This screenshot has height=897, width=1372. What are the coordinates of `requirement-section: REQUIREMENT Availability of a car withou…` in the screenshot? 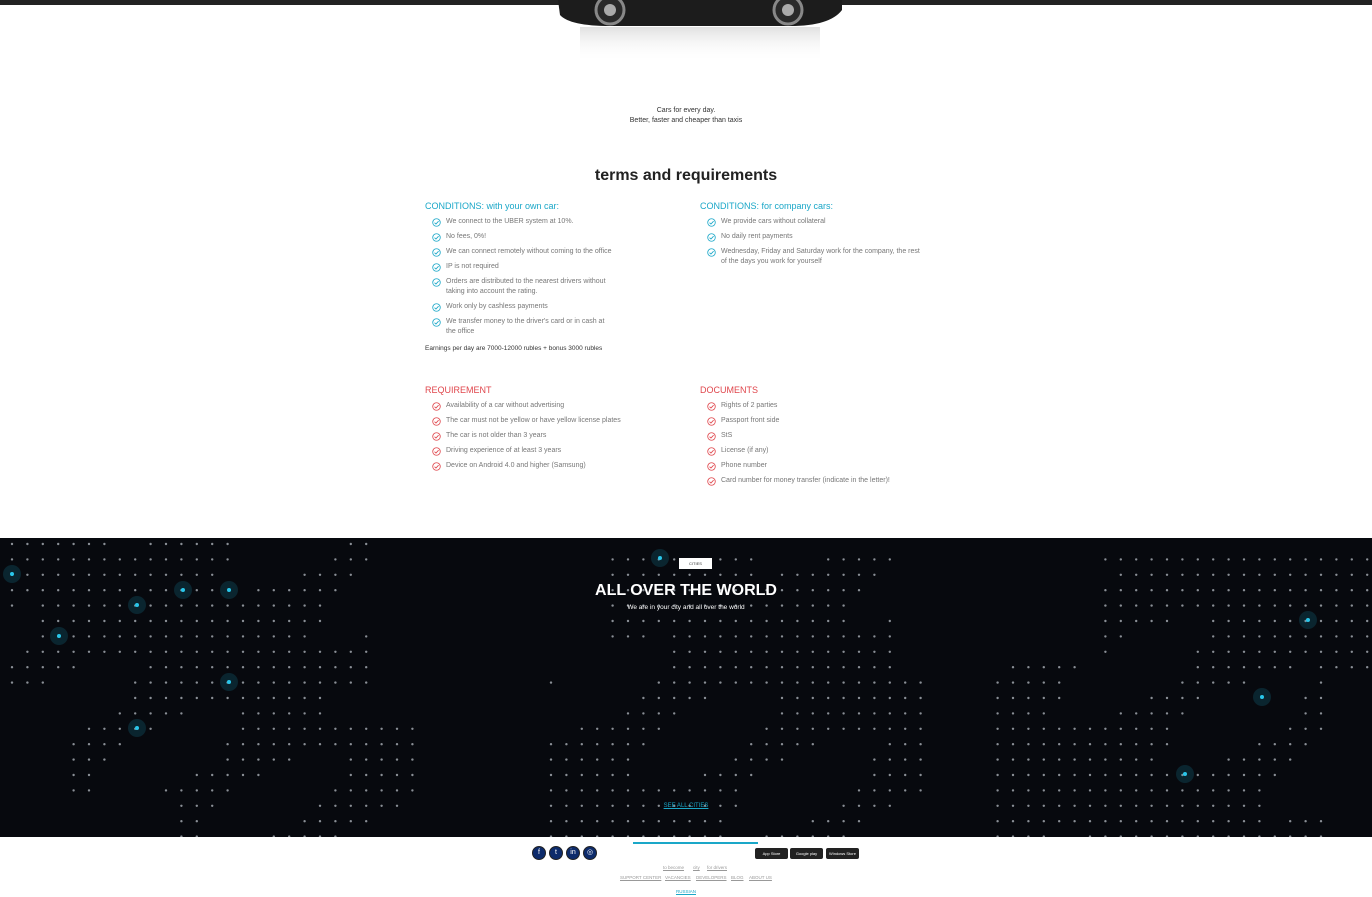 It's located at (545, 430).